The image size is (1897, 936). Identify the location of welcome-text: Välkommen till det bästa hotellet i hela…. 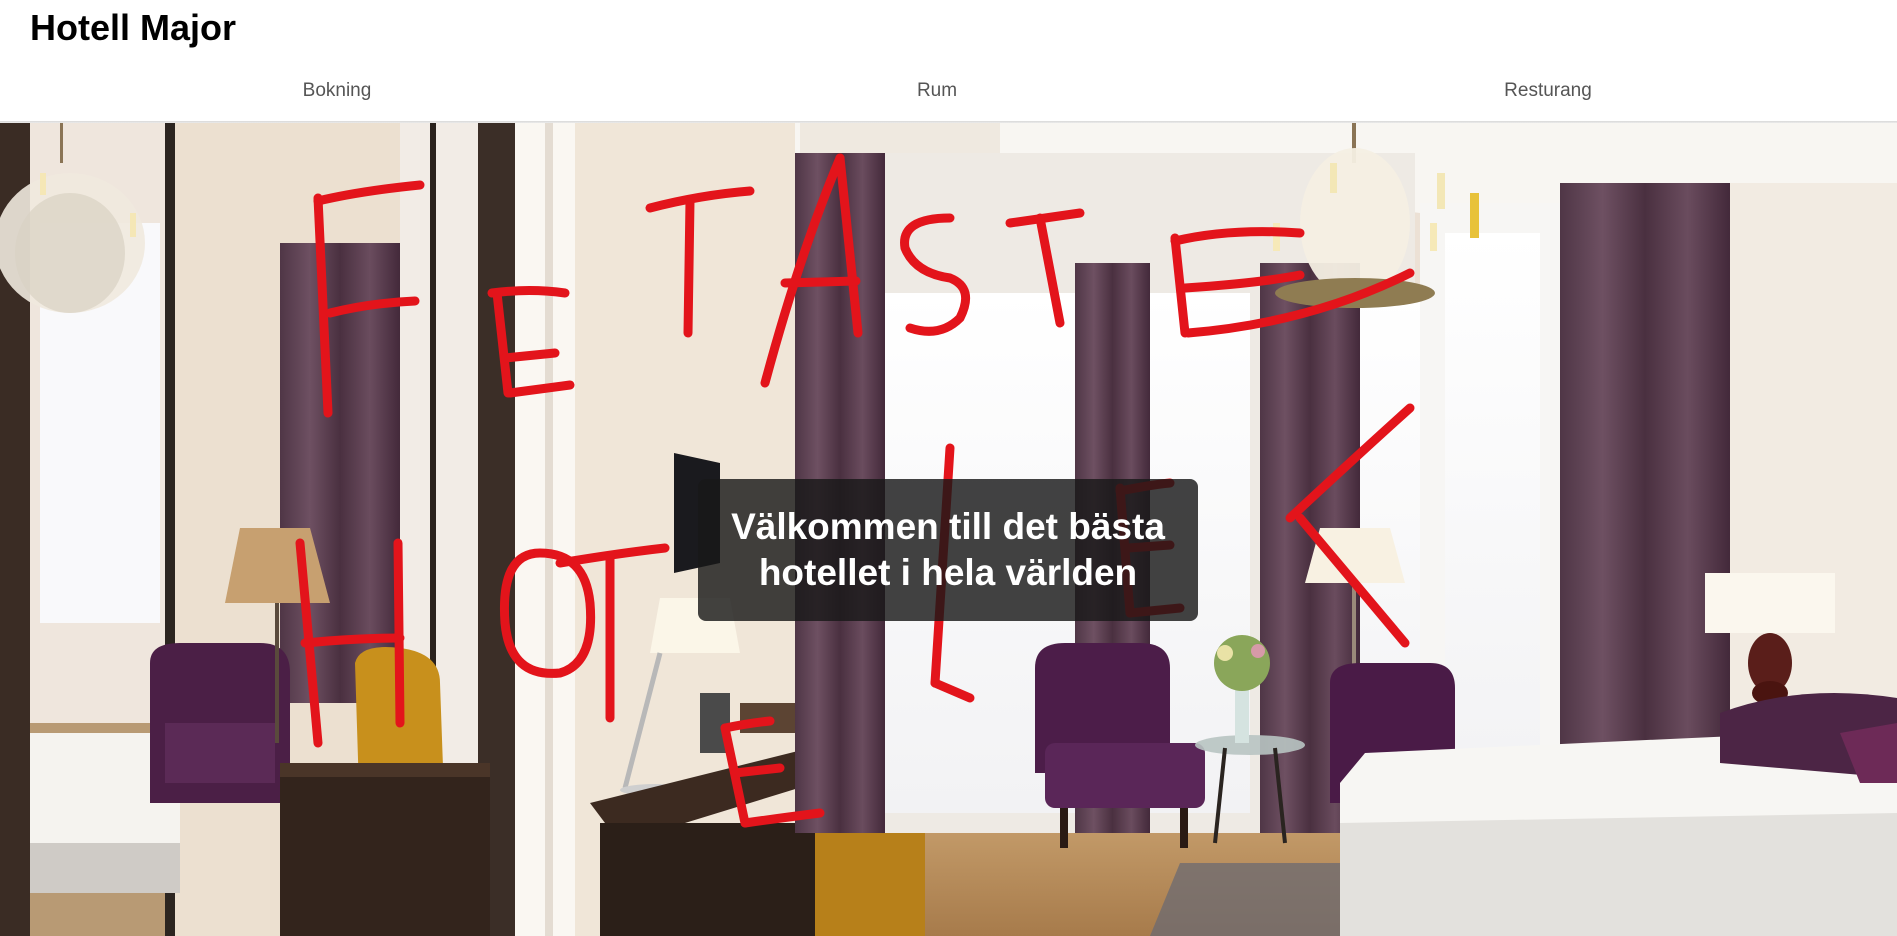
(948, 549).